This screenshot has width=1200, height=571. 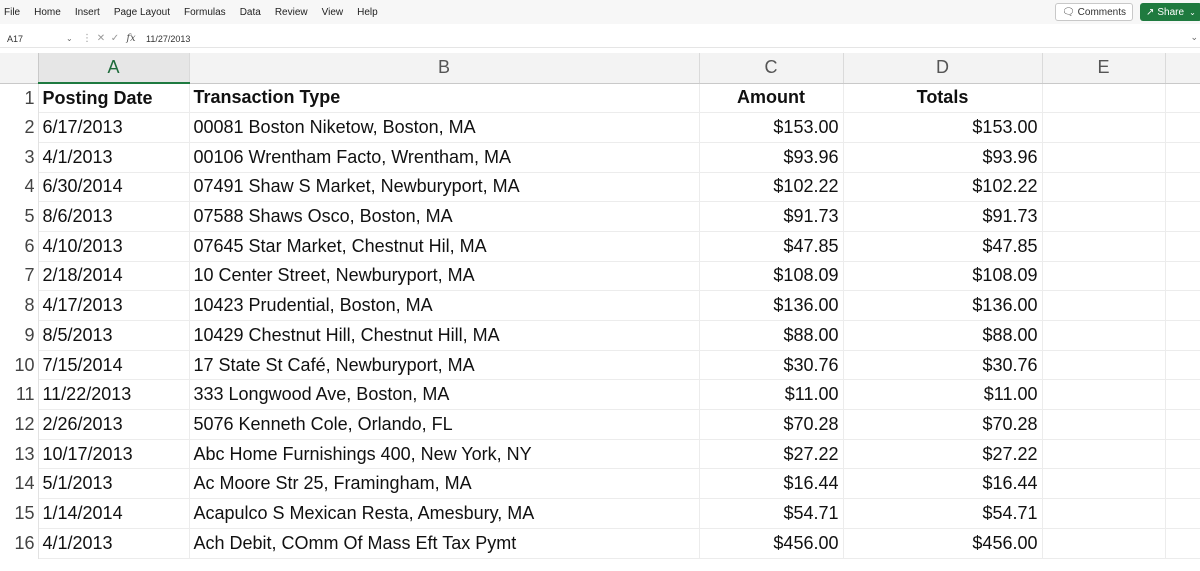 I want to click on row-header: 6, so click(x=19, y=246).